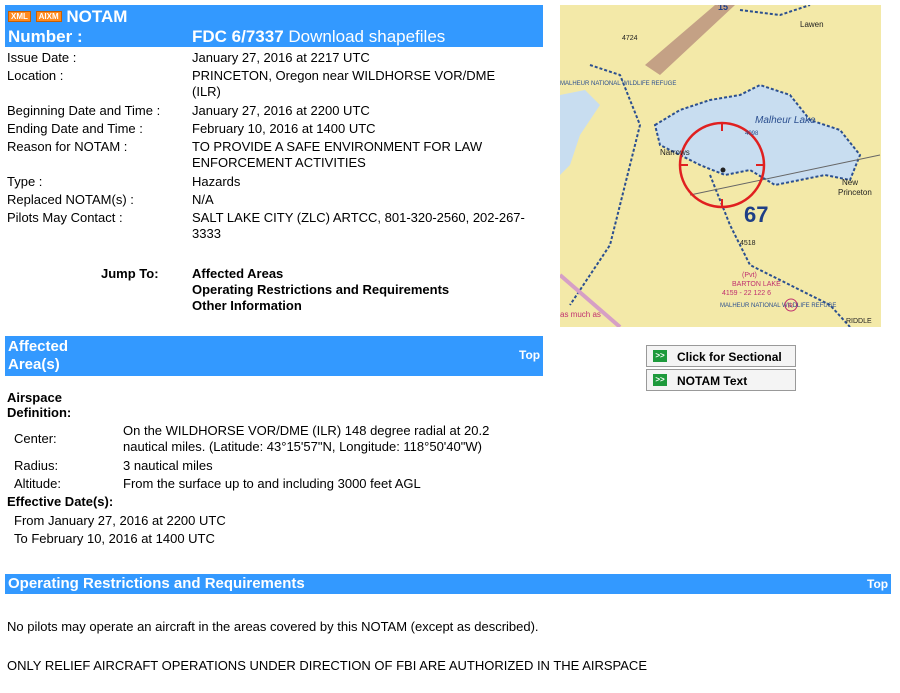 This screenshot has height=693, width=900. What do you see at coordinates (19, 16) in the screenshot?
I see `xml-badge: XML` at bounding box center [19, 16].